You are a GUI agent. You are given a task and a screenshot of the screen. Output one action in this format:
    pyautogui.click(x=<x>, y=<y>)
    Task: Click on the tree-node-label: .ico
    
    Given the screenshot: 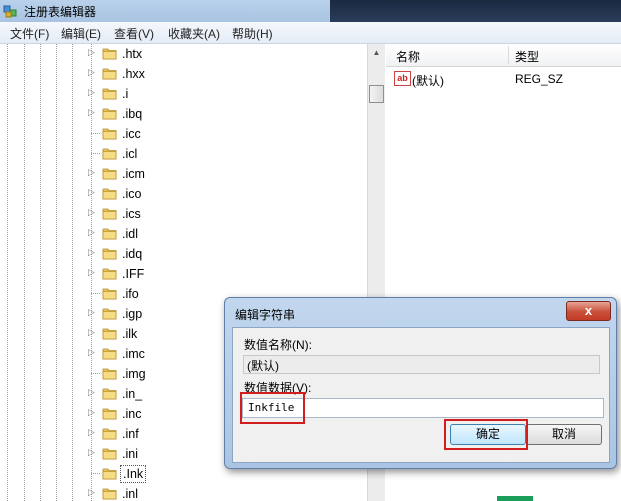 What is the action you would take?
    pyautogui.click(x=131, y=194)
    